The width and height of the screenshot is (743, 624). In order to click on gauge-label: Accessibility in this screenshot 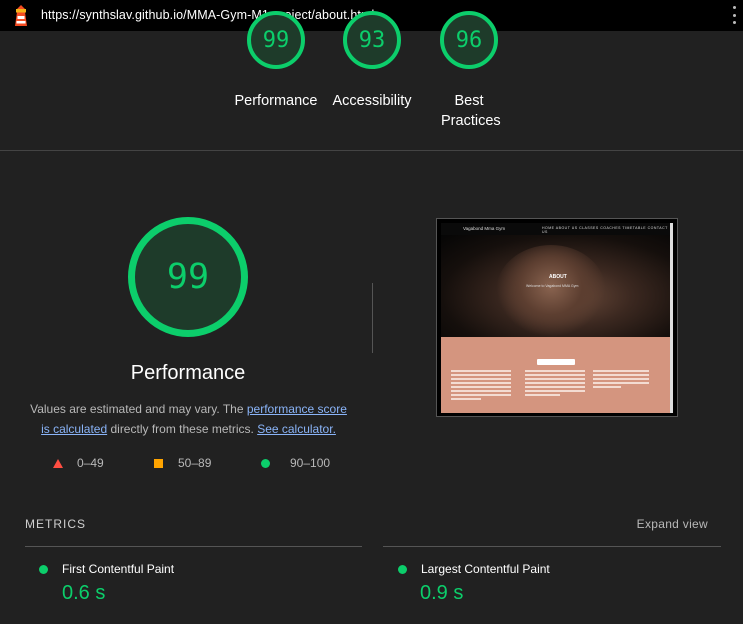, I will do `click(372, 101)`.